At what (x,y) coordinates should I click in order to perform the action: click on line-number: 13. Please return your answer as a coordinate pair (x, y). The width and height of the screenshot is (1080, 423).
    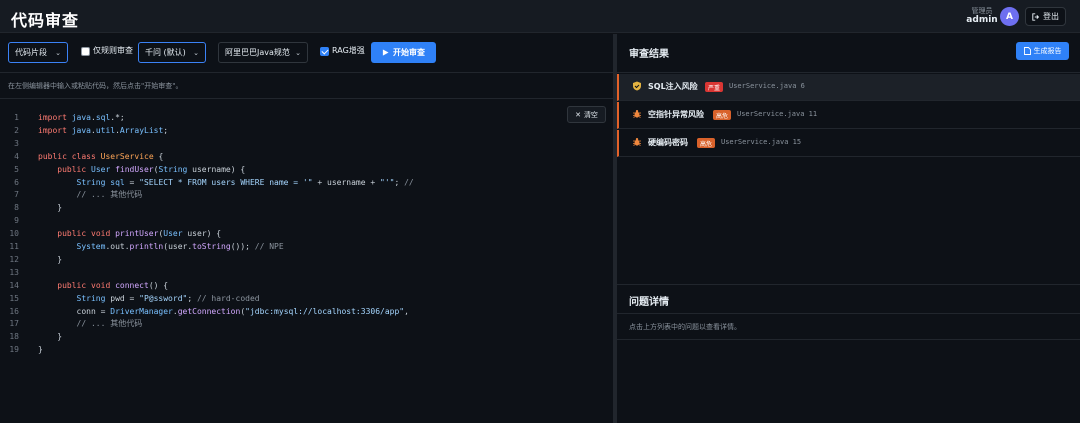
    Looking at the image, I should click on (14, 272).